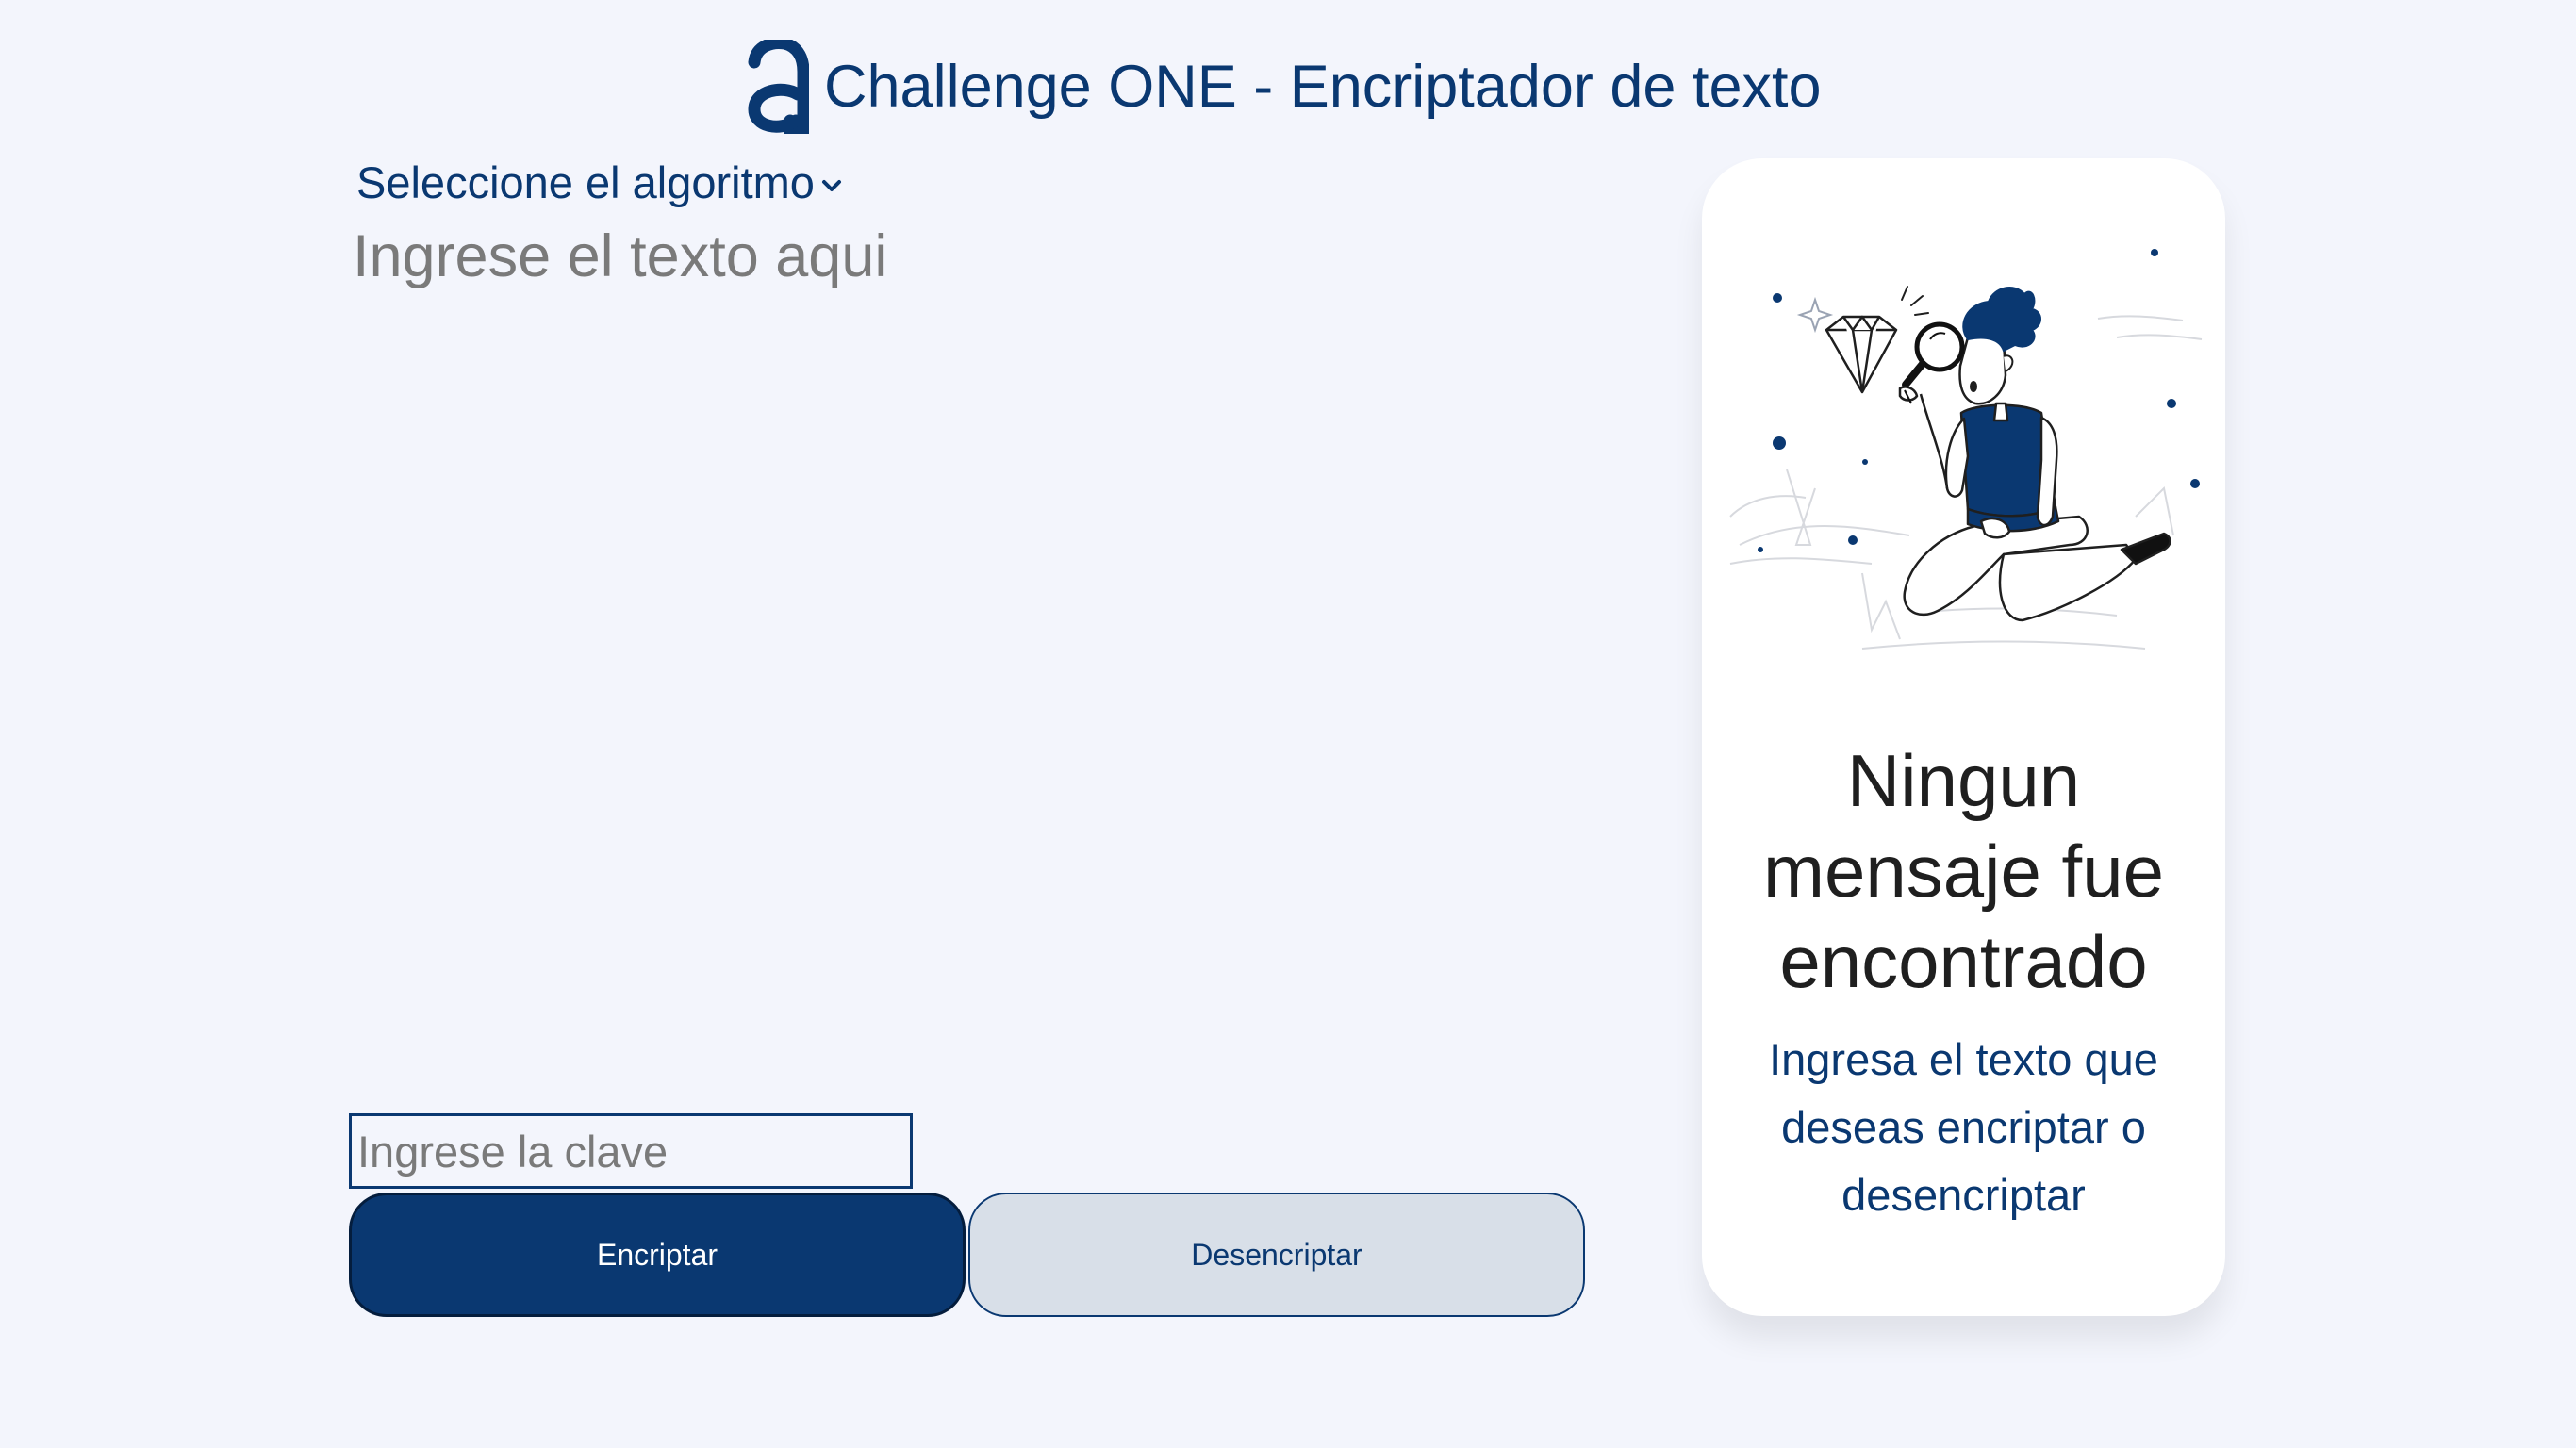 This screenshot has height=1448, width=2576. I want to click on person-with-magnifier-illustration, so click(1966, 449).